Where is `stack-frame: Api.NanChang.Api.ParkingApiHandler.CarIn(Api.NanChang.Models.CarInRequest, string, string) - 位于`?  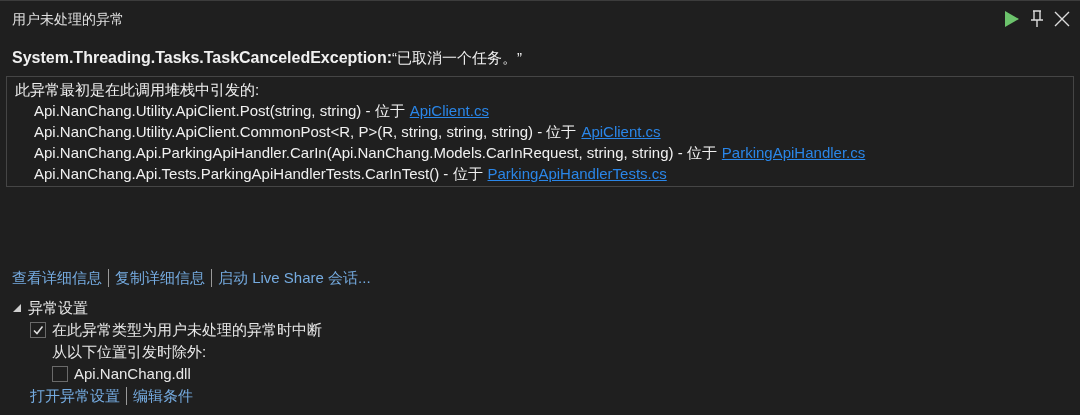 stack-frame: Api.NanChang.Api.ParkingApiHandler.CarIn(Api.NanChang.Models.CarInRequest, string, string) - 位于 is located at coordinates (375, 152).